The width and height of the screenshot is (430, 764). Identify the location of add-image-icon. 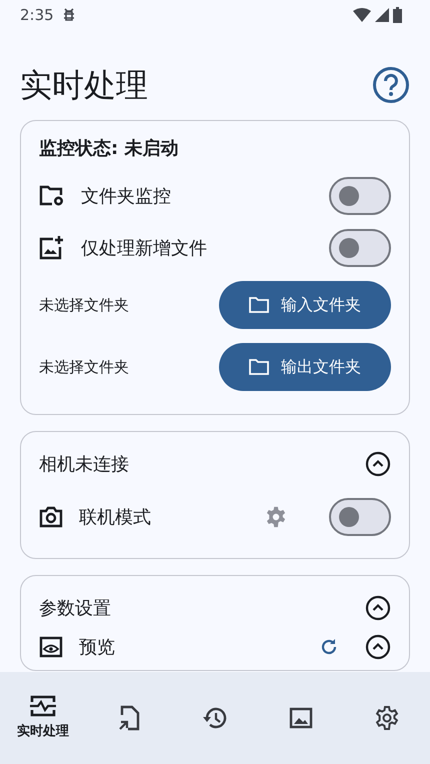
(52, 248).